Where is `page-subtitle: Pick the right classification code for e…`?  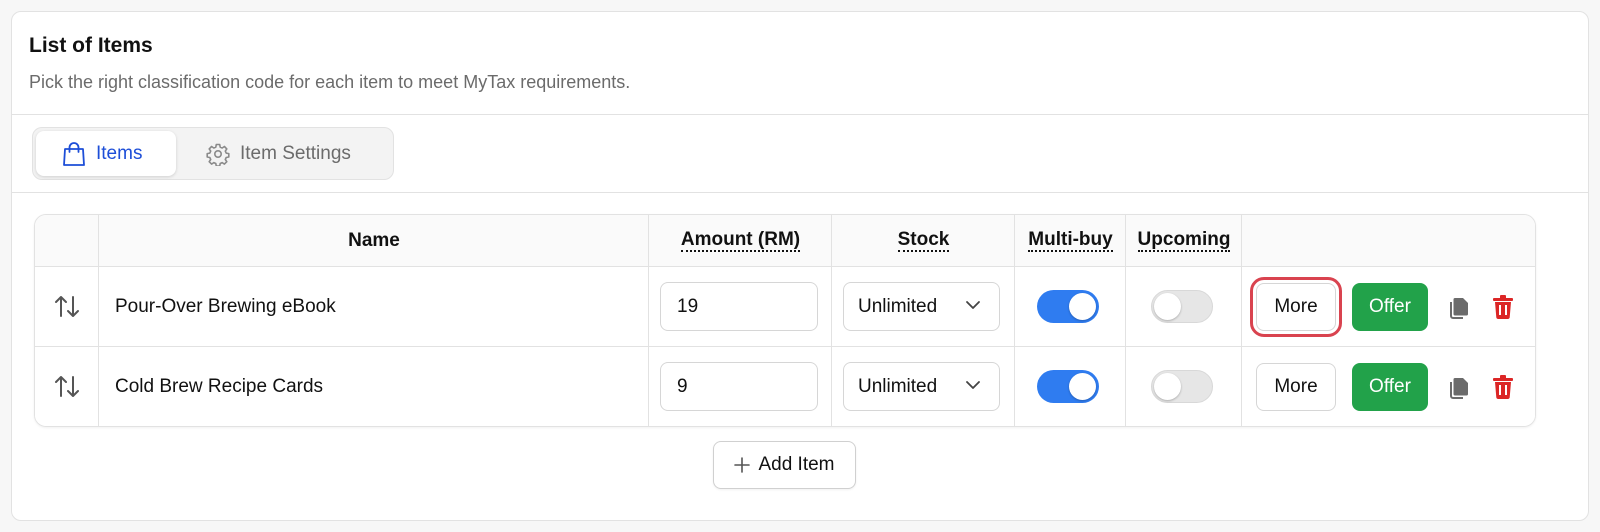 page-subtitle: Pick the right classification code for e… is located at coordinates (330, 82).